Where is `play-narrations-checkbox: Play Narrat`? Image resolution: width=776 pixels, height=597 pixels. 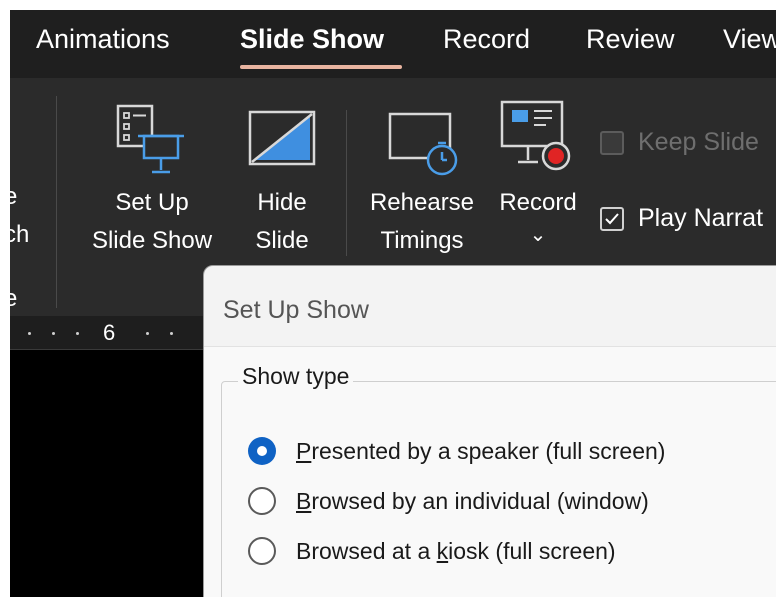
play-narrations-checkbox: Play Narrat is located at coordinates (681, 218).